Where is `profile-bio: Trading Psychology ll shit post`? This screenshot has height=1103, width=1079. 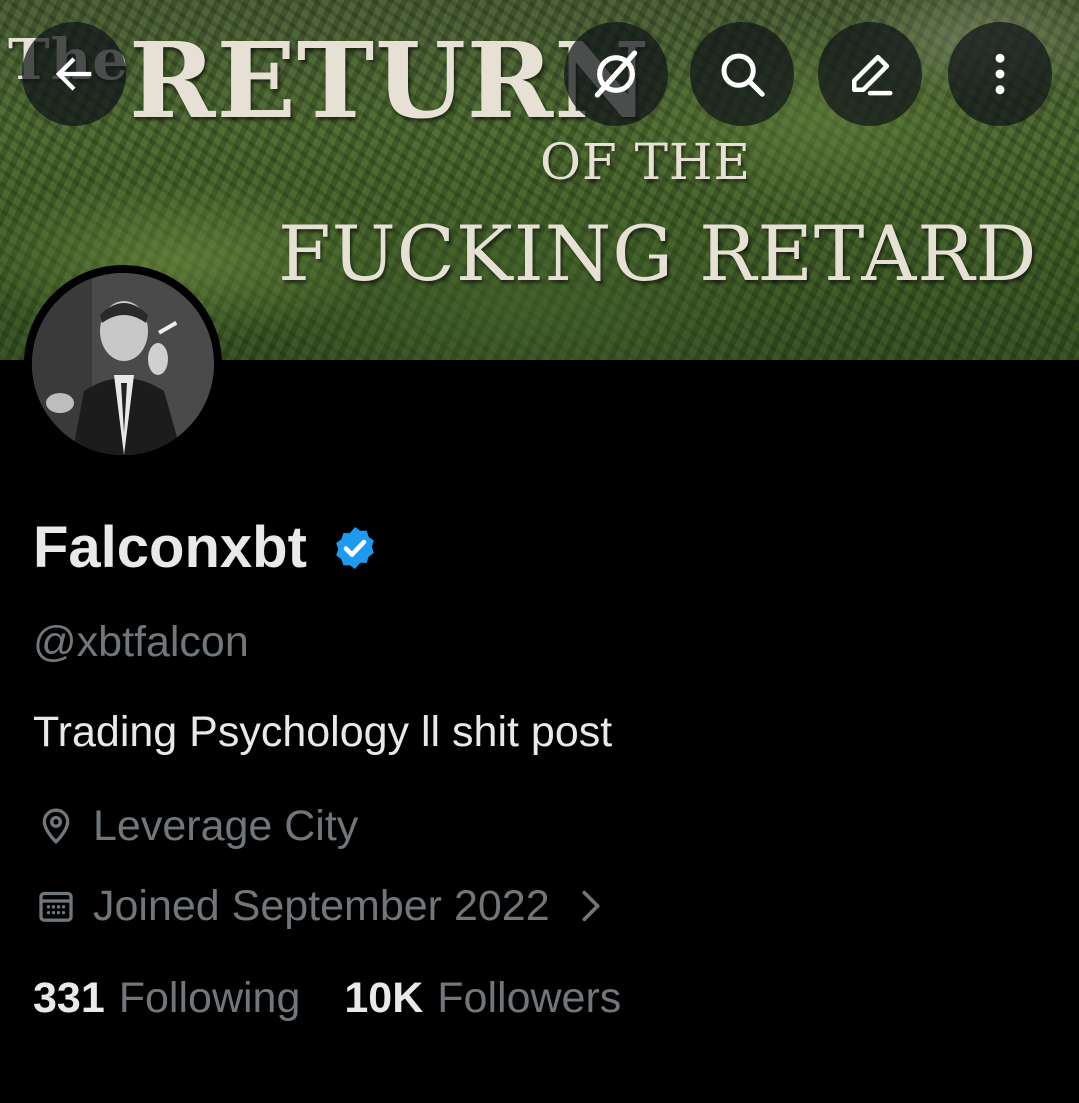
profile-bio: Trading Psychology ll shit post is located at coordinates (323, 732).